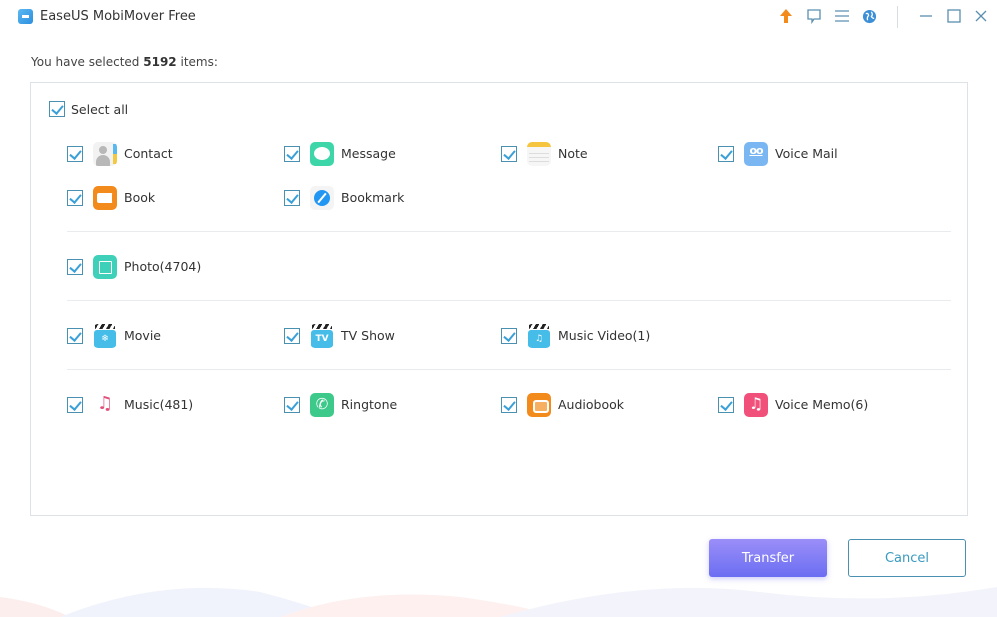 Image resolution: width=997 pixels, height=617 pixels. I want to click on category-label: Book, so click(140, 197).